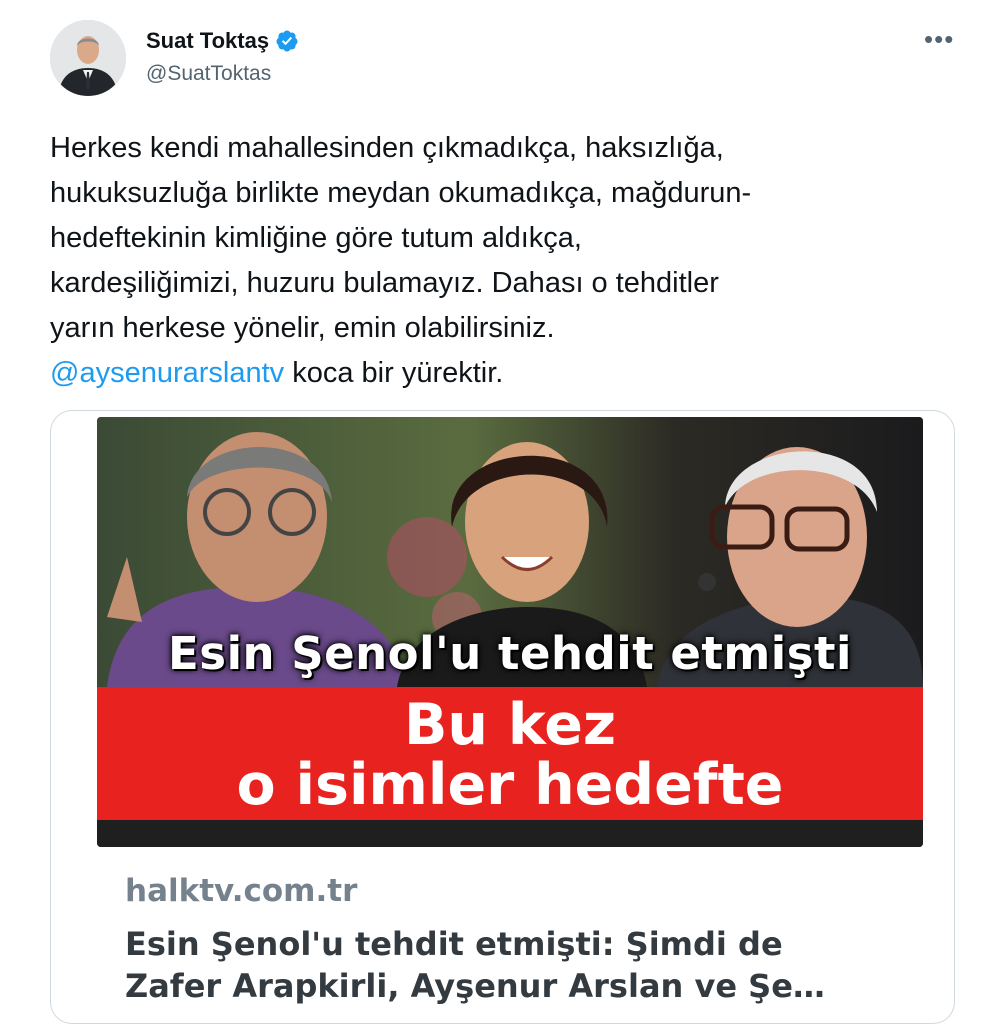 The width and height of the screenshot is (988, 1028). What do you see at coordinates (207, 41) in the screenshot?
I see `author-name: Suat Toktaş` at bounding box center [207, 41].